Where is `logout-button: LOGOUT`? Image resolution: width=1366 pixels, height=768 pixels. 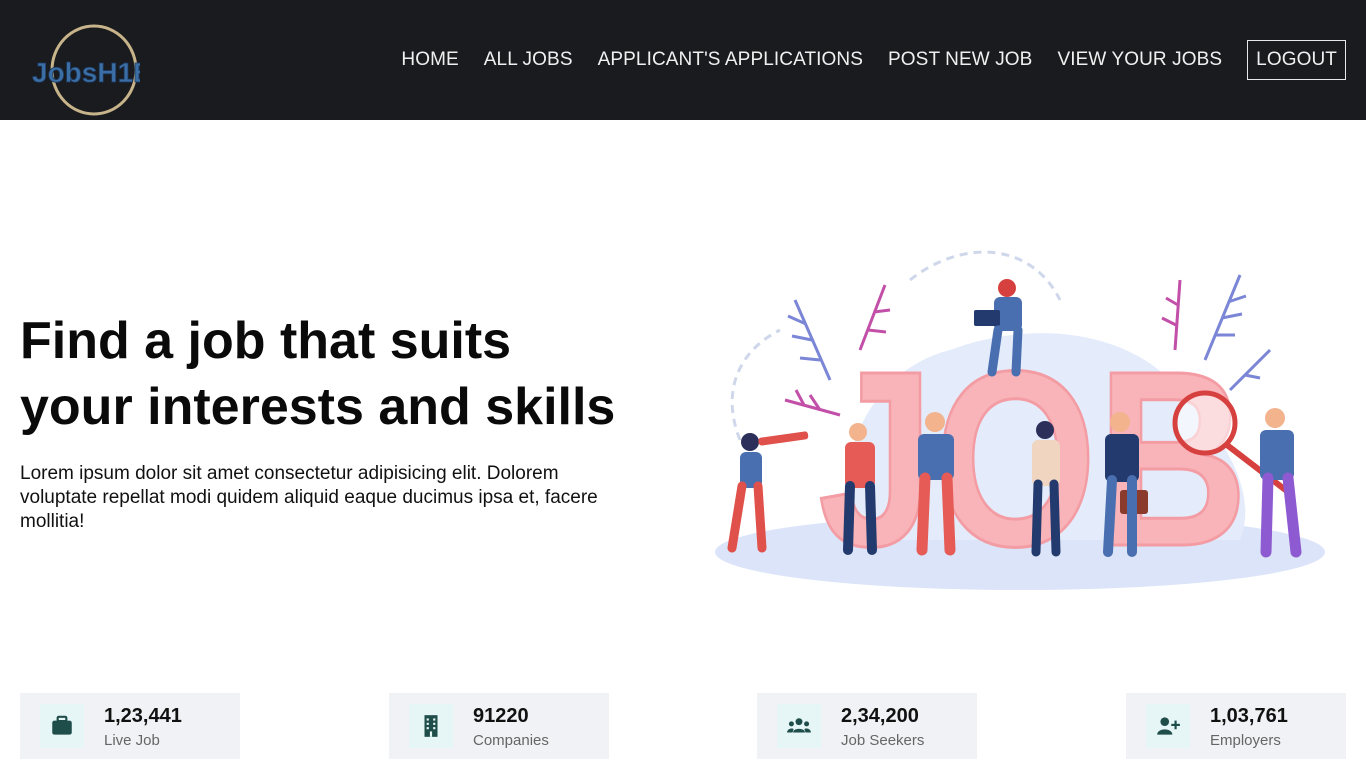 logout-button: LOGOUT is located at coordinates (1296, 60).